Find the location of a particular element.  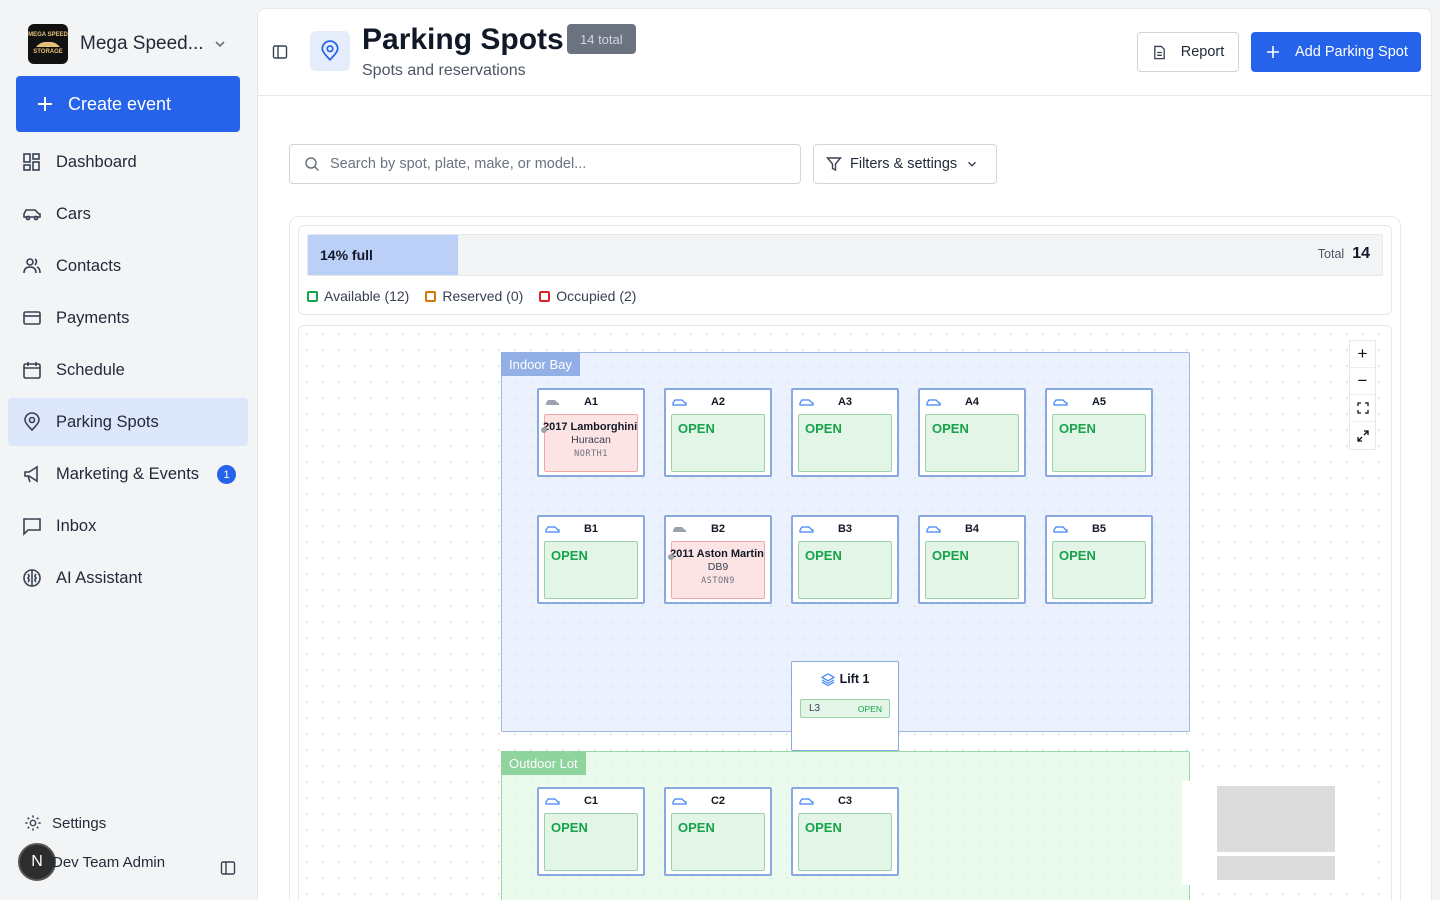

avatar: N is located at coordinates (37, 862).